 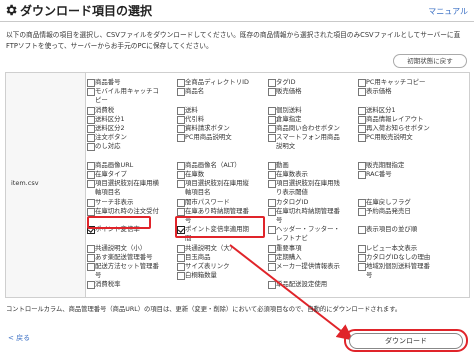 I want to click on field-checkbox: ヘッダー・フッター・, so click(x=304, y=229).